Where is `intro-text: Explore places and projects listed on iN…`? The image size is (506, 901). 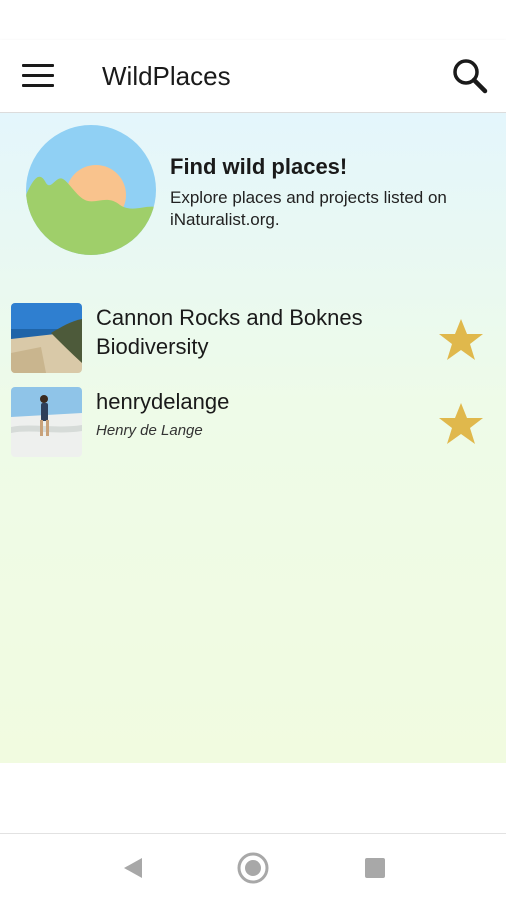
intro-text: Explore places and projects listed on iN… is located at coordinates (308, 208).